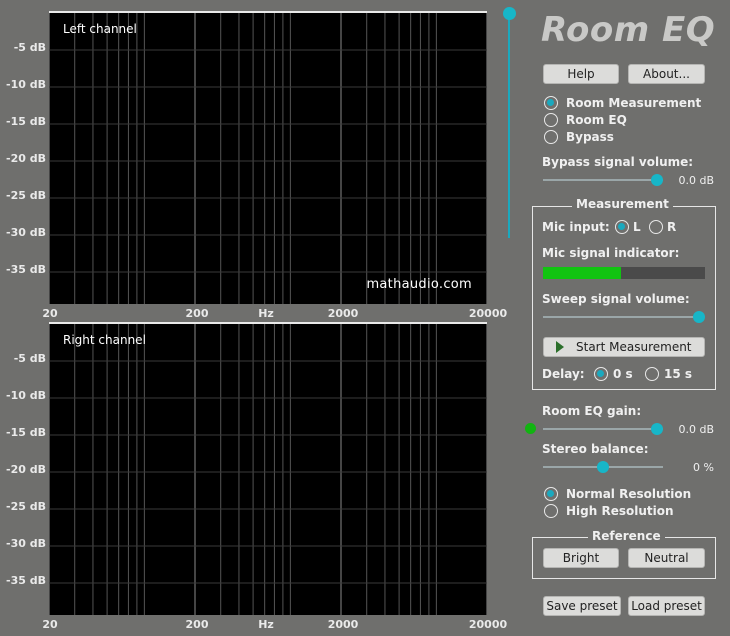 This screenshot has width=730, height=636. I want to click on sweep-volume-track, so click(623, 317).